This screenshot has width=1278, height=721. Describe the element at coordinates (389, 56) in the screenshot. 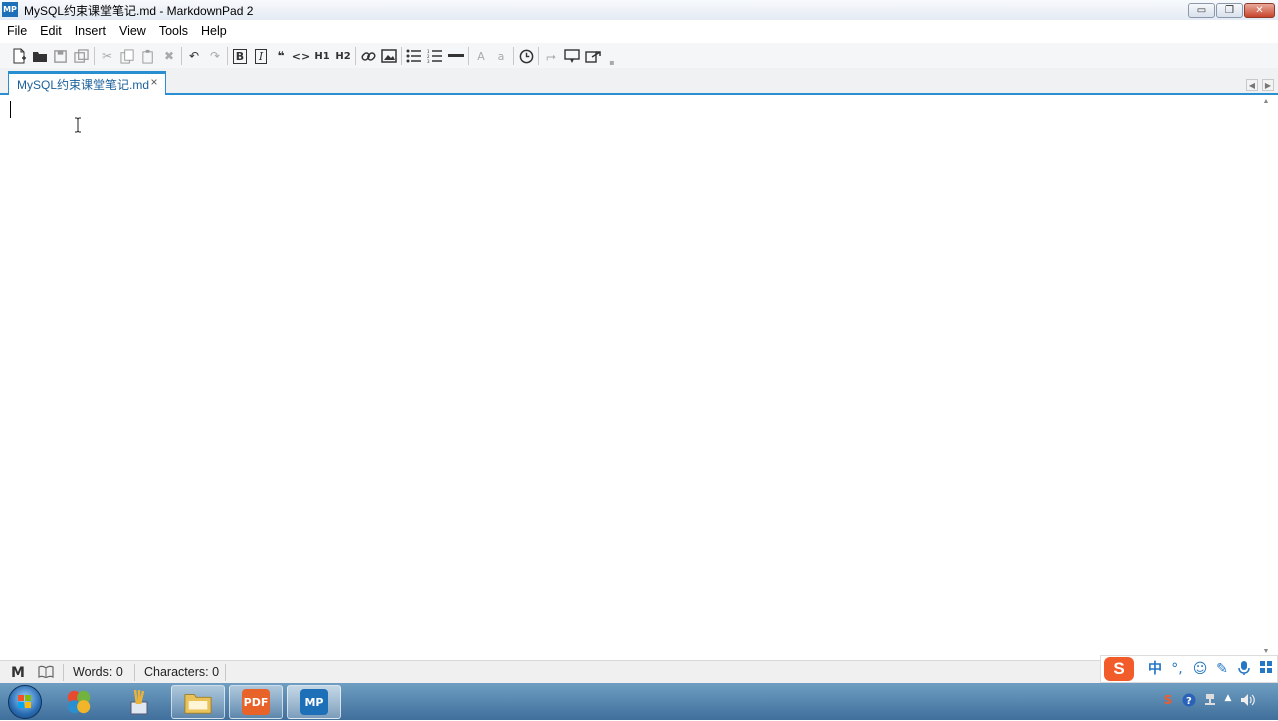

I see `image-icon` at that location.